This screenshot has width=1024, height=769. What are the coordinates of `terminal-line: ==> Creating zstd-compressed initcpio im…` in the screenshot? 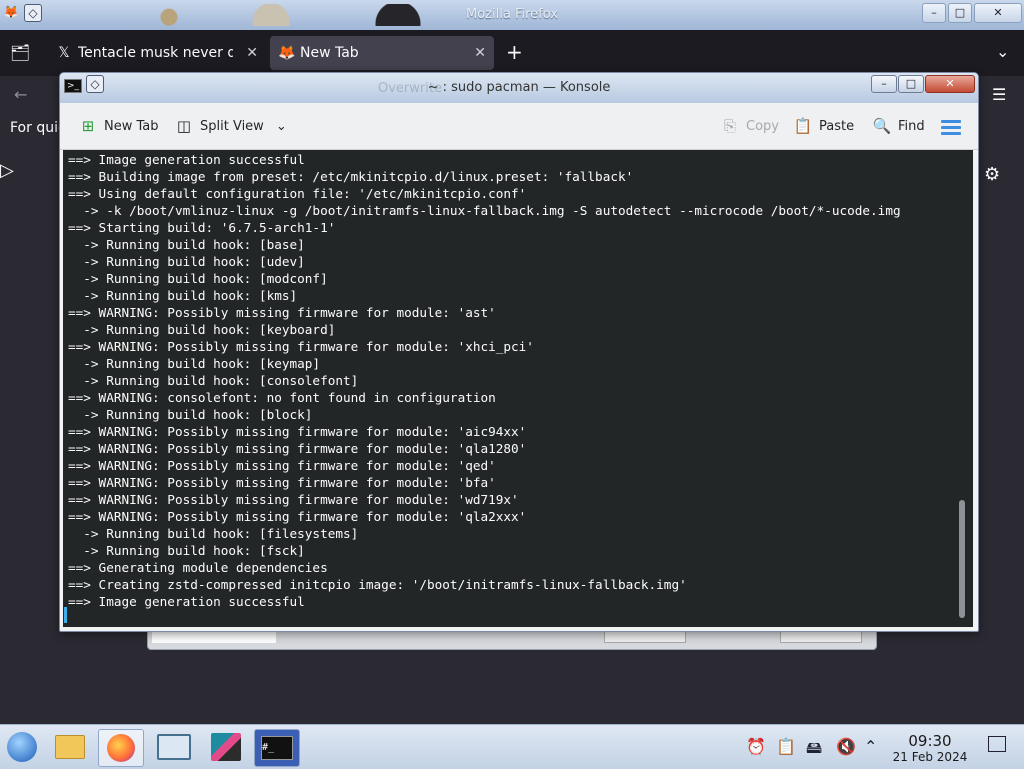 It's located at (377, 584).